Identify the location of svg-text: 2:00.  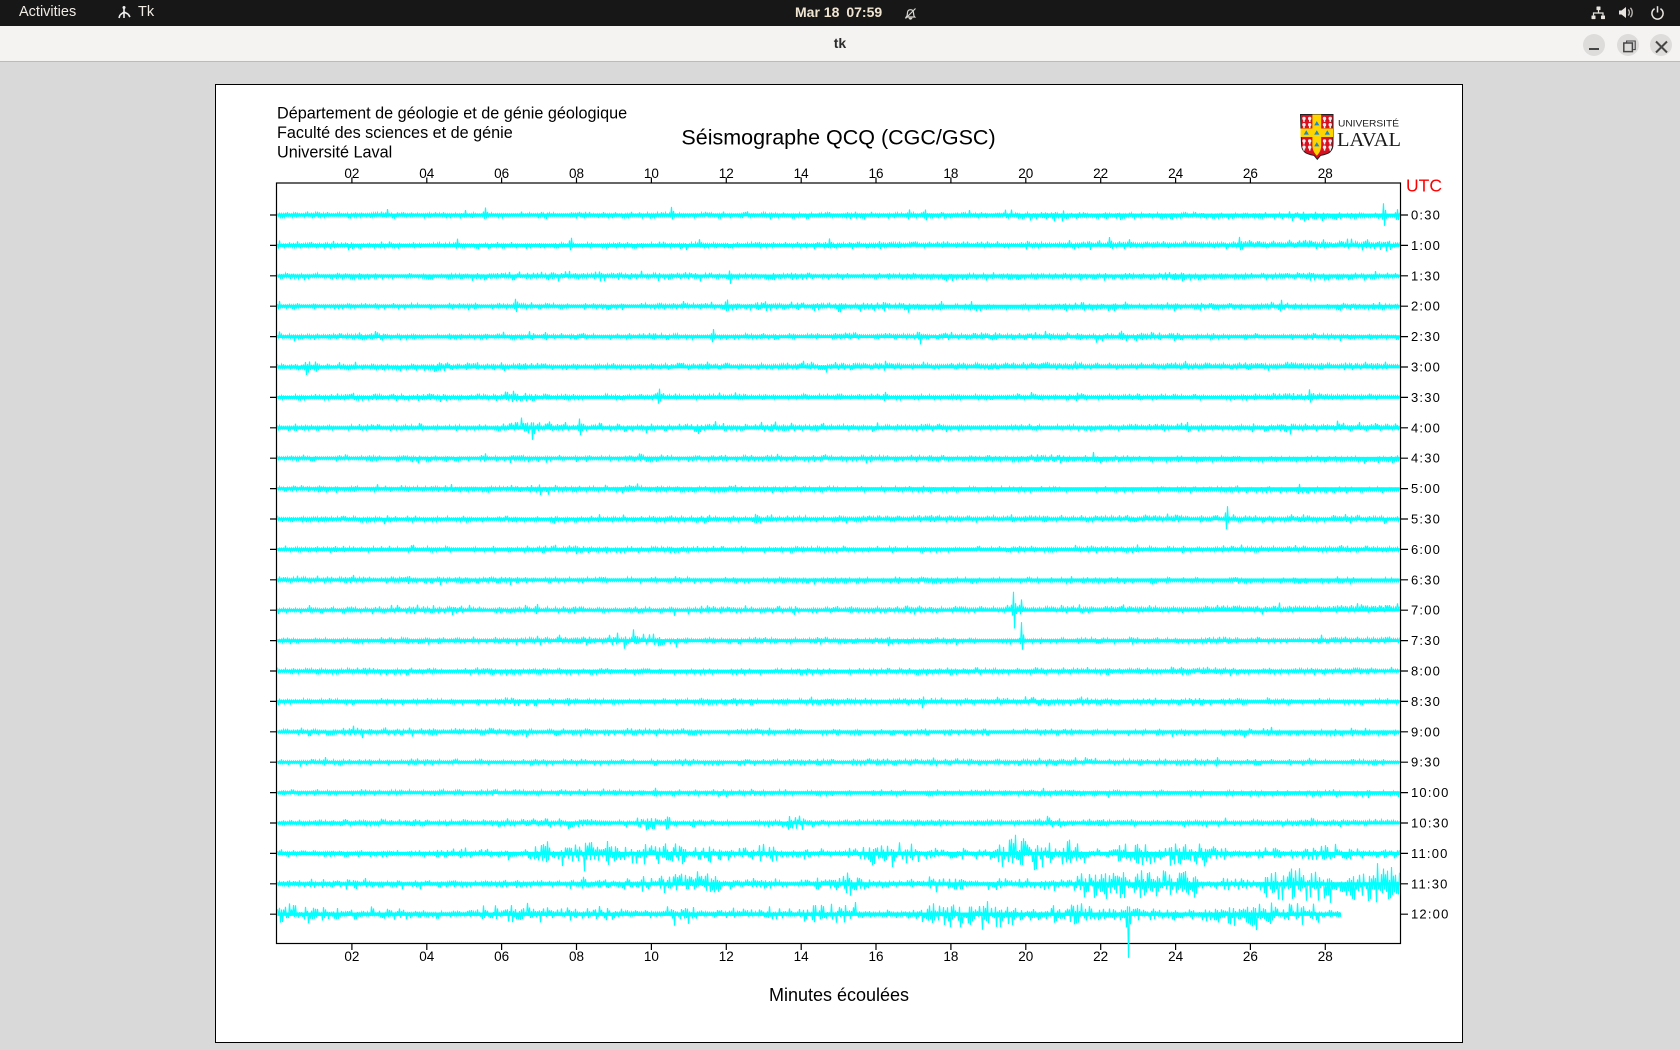
(1426, 306).